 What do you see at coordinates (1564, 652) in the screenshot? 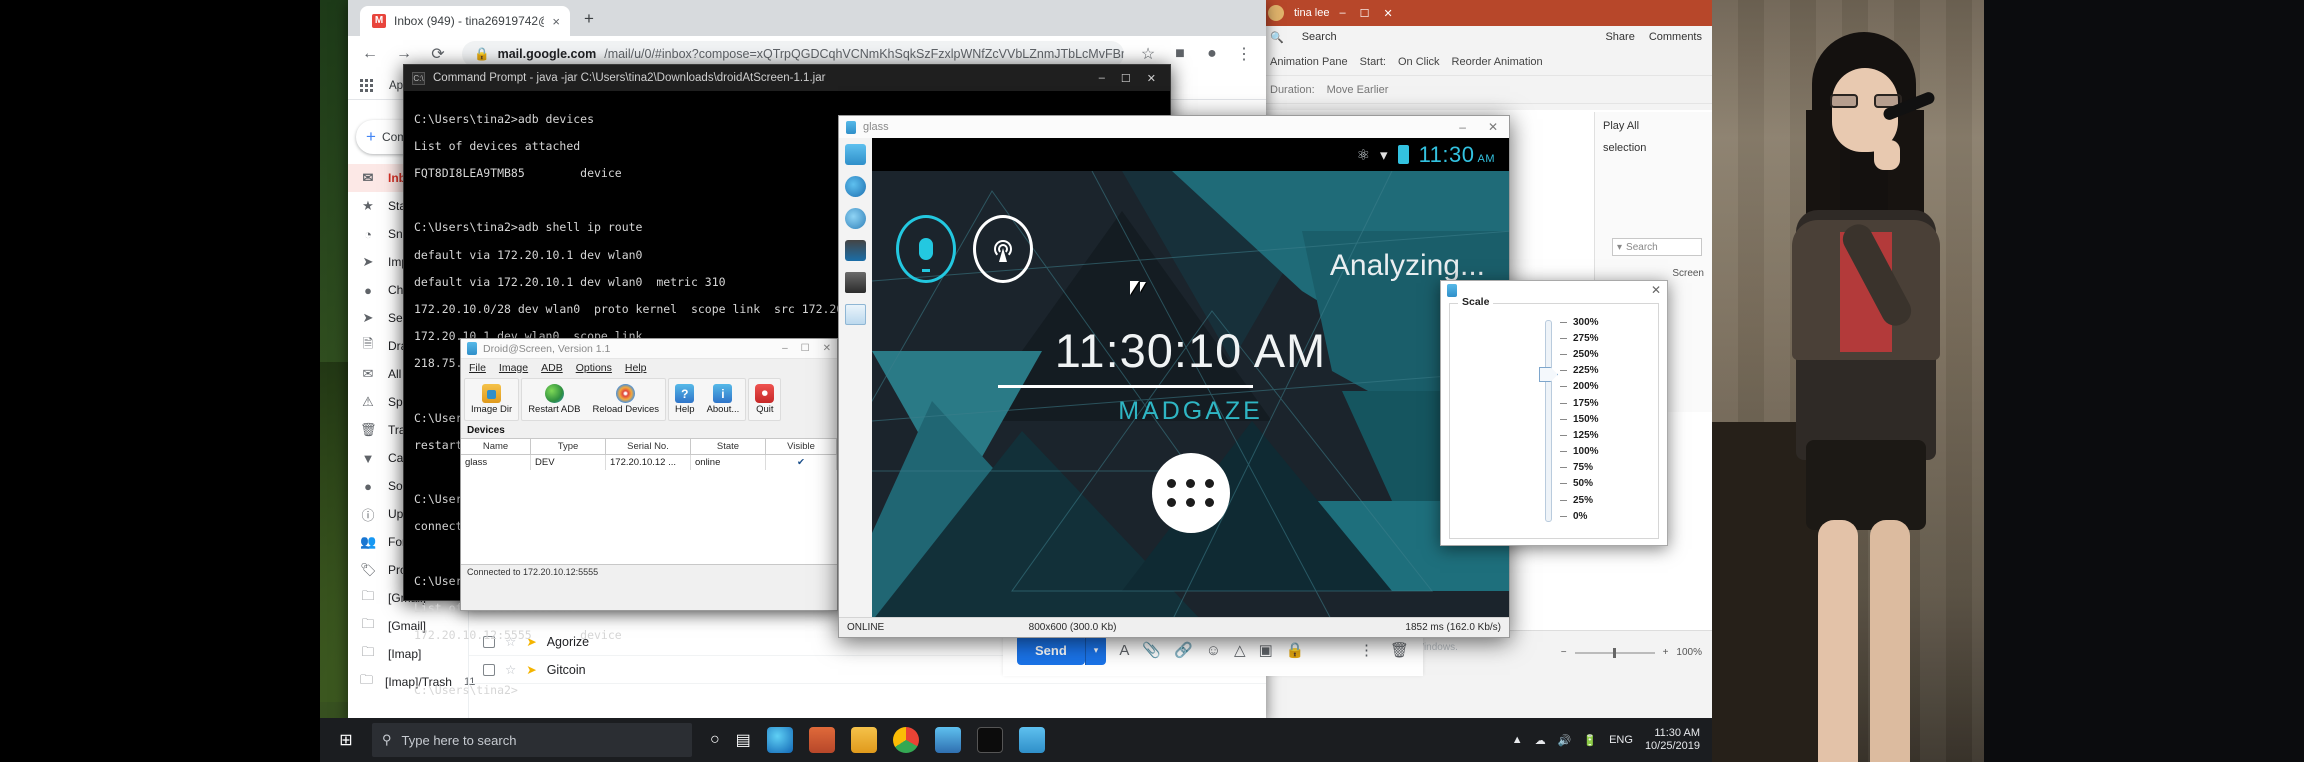
I see `zoom-out-icon: −` at bounding box center [1564, 652].